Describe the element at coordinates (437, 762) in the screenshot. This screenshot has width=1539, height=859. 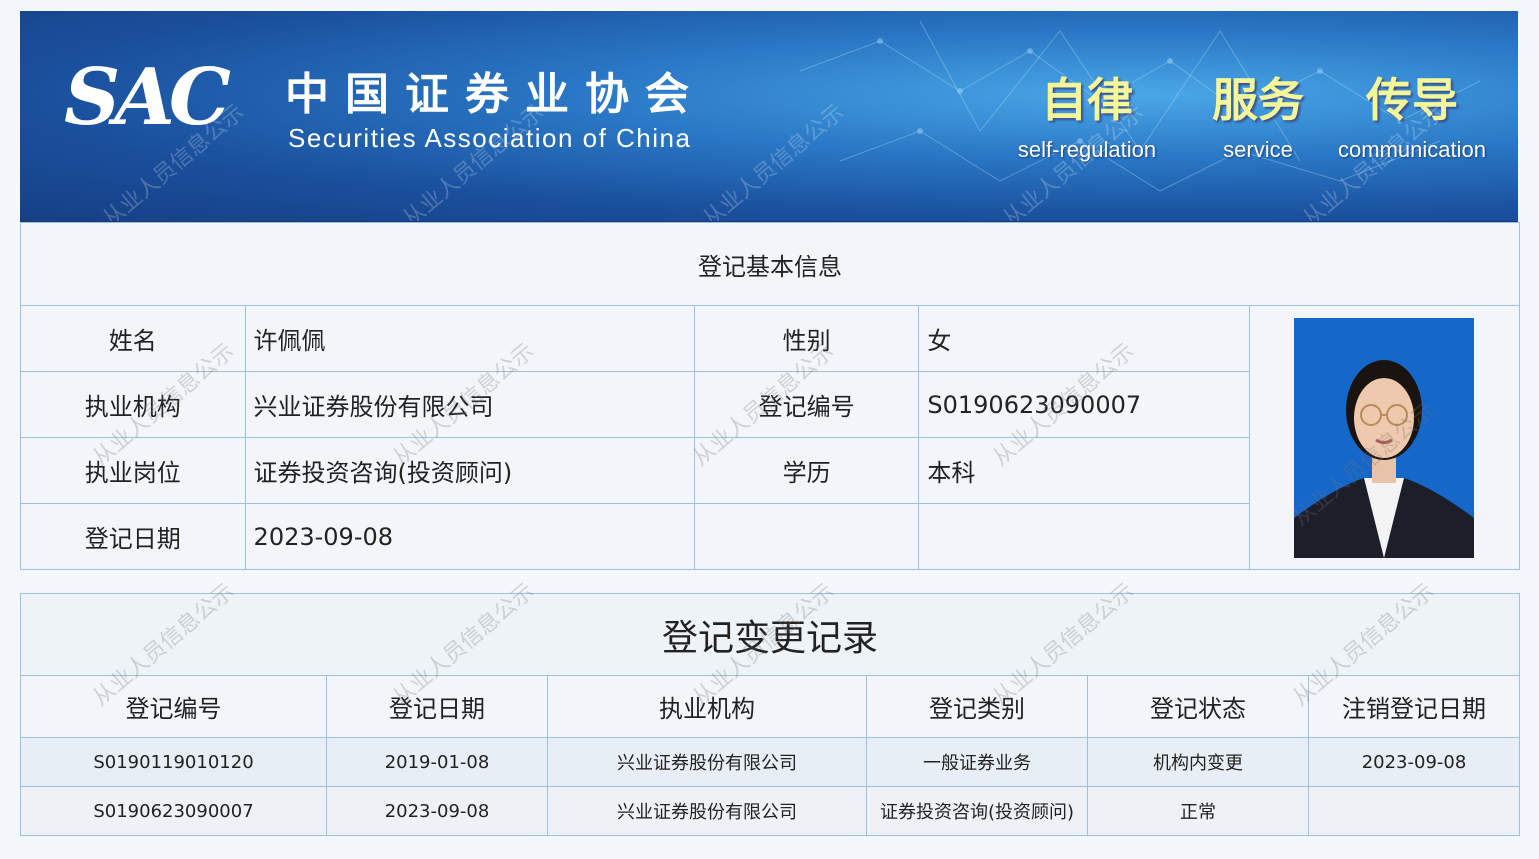
I see `table-cell: 2019-01-08` at that location.